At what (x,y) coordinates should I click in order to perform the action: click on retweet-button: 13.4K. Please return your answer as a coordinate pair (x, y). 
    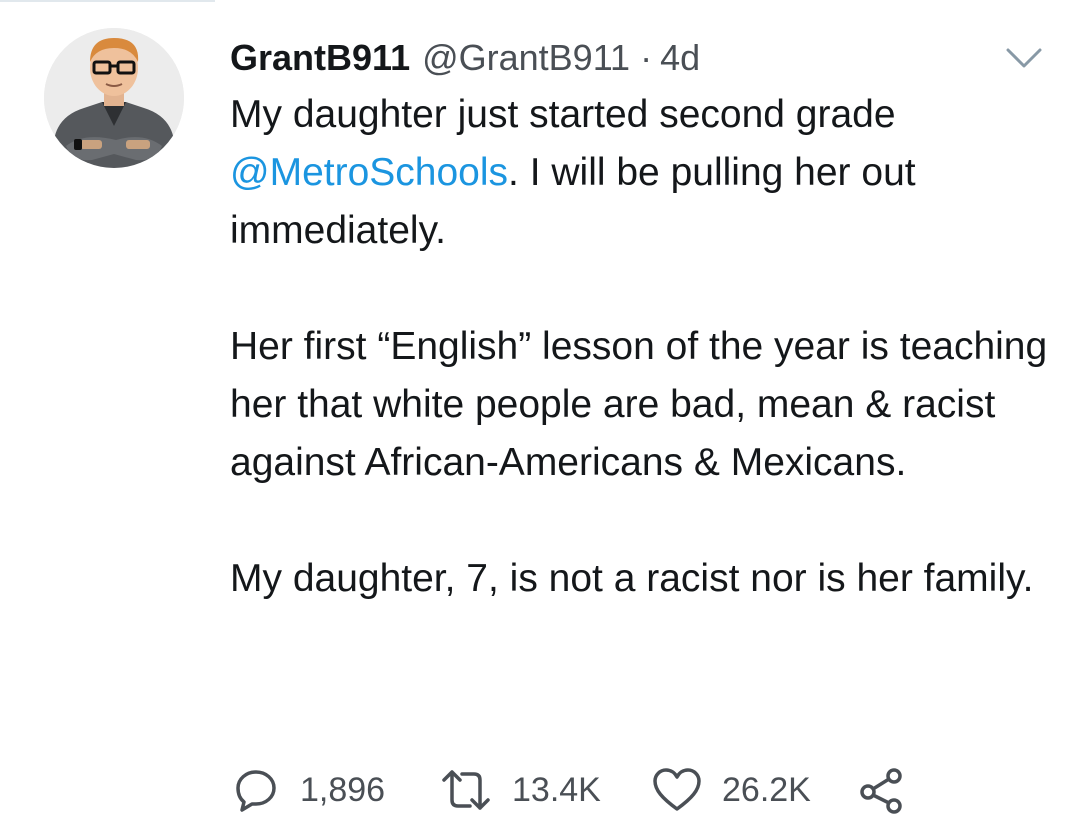
    Looking at the image, I should click on (520, 790).